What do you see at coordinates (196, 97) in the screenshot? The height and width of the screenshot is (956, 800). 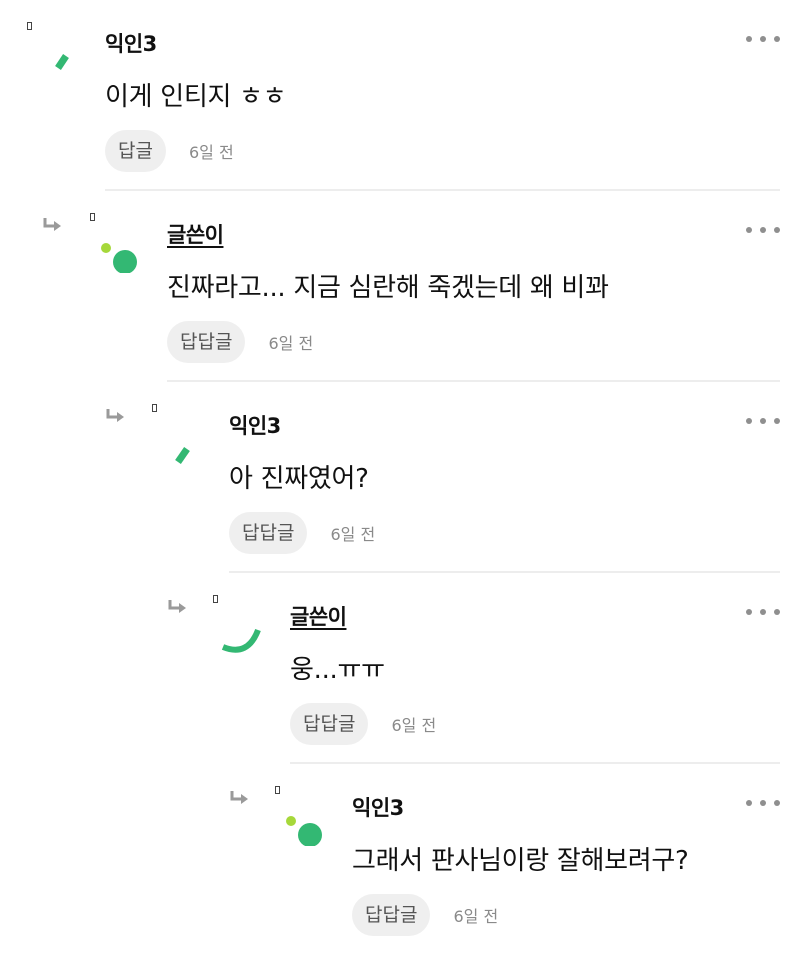 I see `comment-text: 이게 인티지 ㅎㅎ` at bounding box center [196, 97].